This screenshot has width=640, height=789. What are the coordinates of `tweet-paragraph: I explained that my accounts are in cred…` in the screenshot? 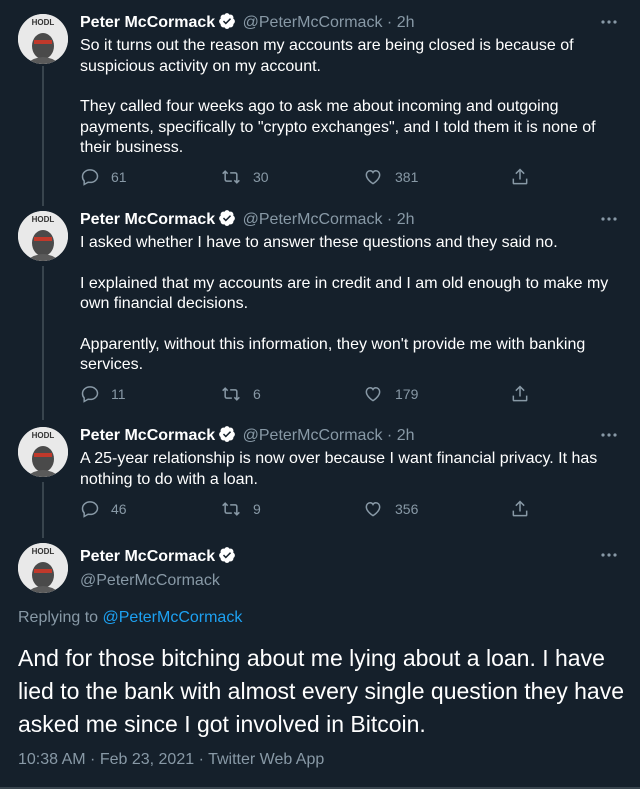 It's located at (344, 293).